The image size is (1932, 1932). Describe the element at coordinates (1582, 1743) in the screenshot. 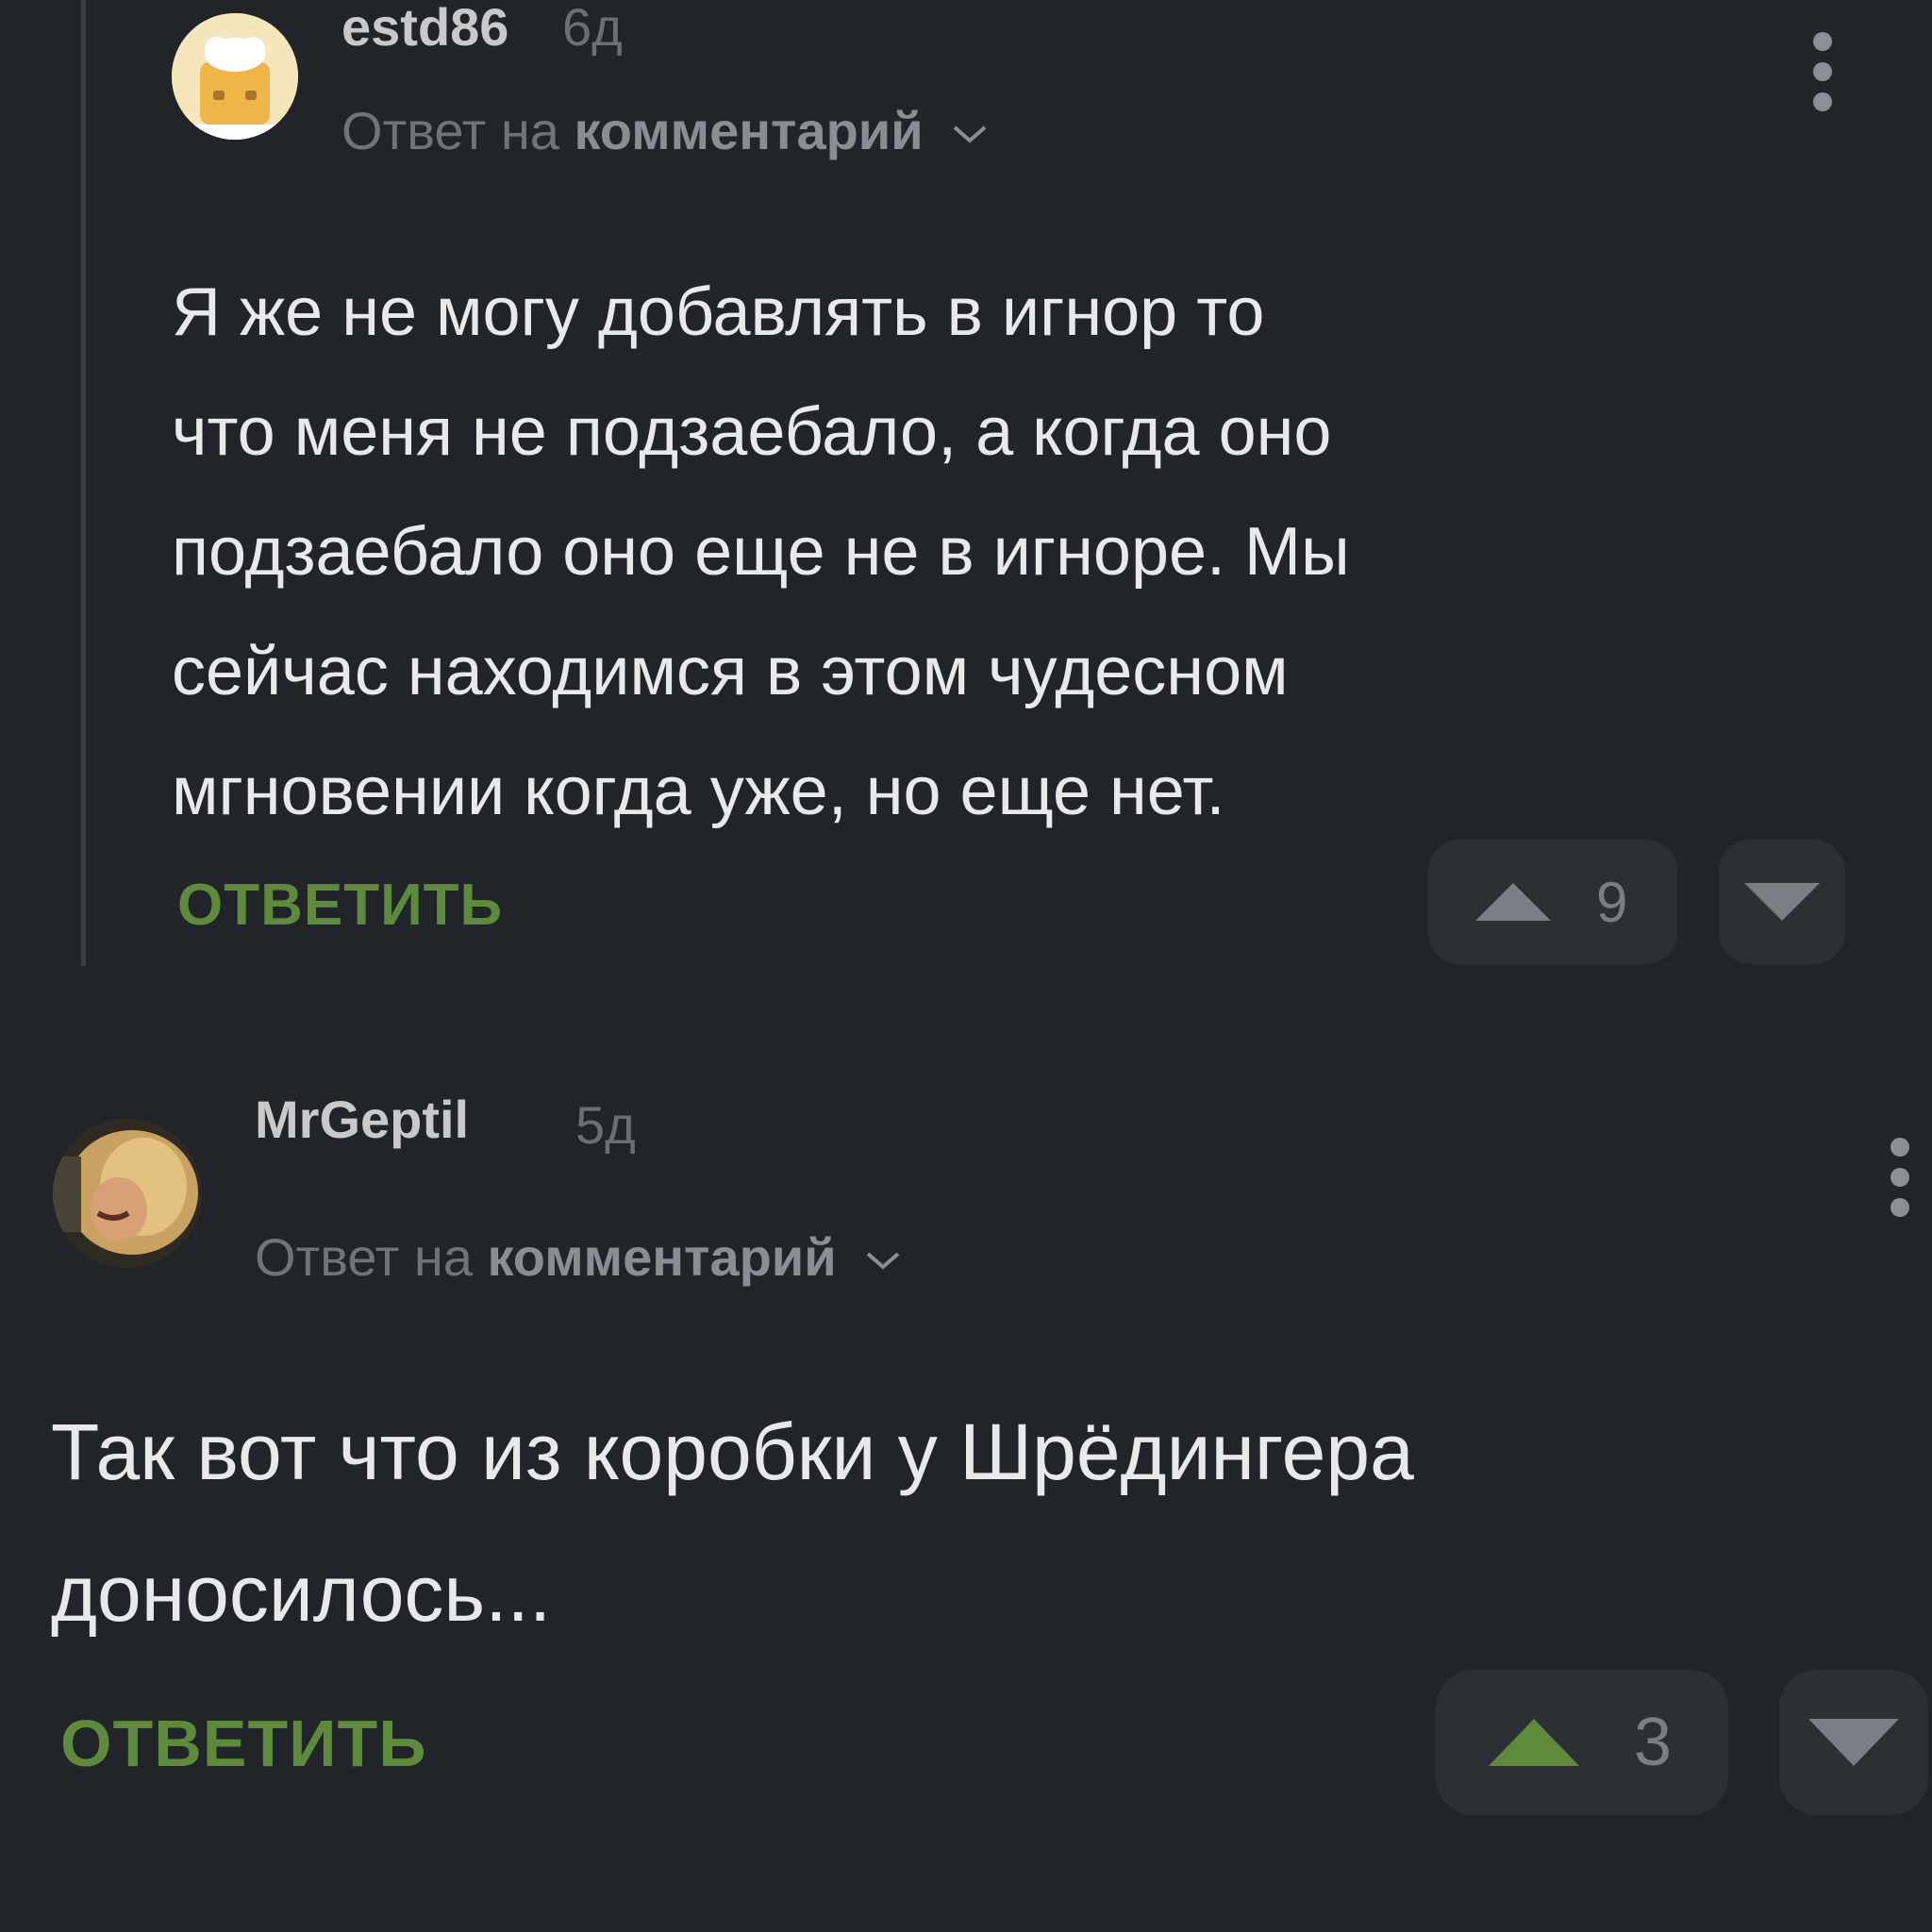

I see `upvote-button: 3` at that location.